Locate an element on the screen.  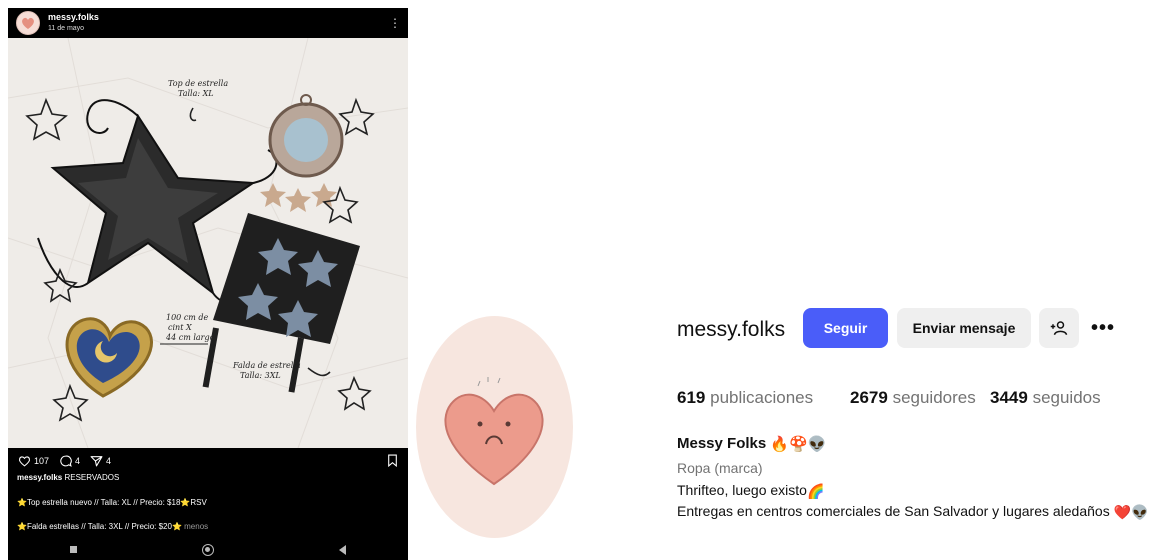
profile-display-name: Messy Folks 🔥🍄👽 is located at coordinates (751, 444).